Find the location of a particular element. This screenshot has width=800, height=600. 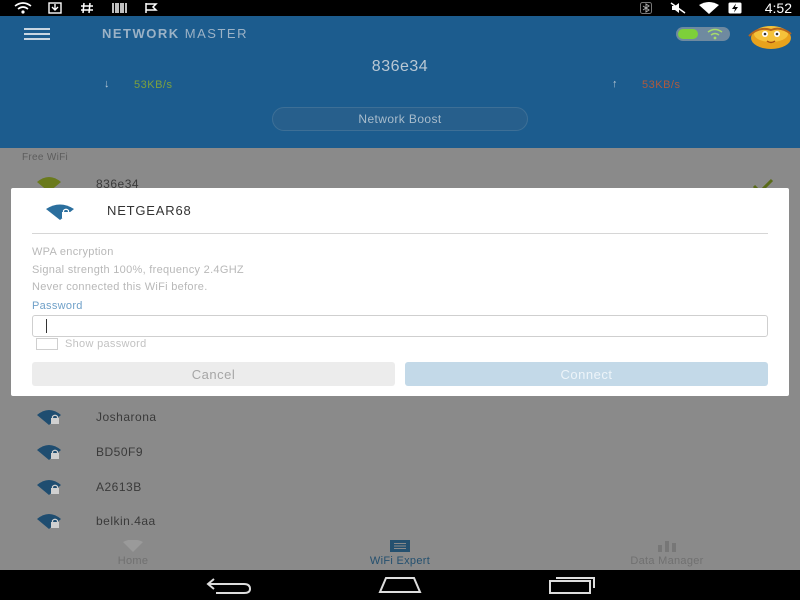

password-label: Password is located at coordinates (57, 306).